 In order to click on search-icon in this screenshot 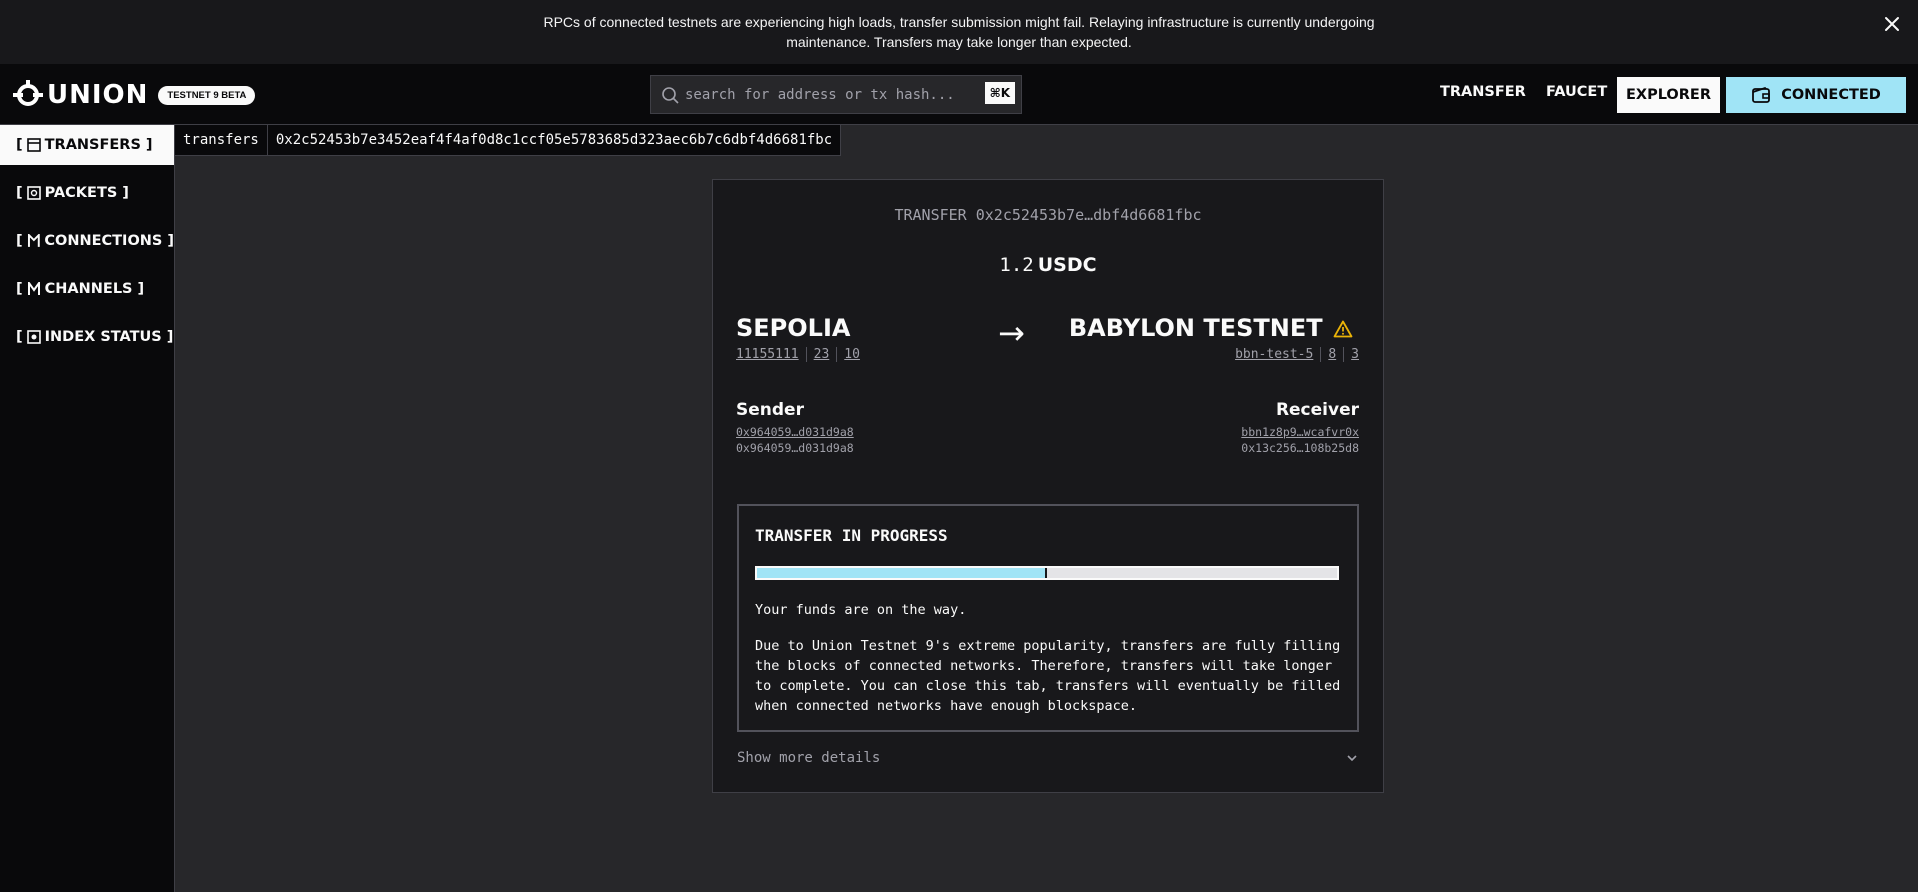, I will do `click(670, 95)`.